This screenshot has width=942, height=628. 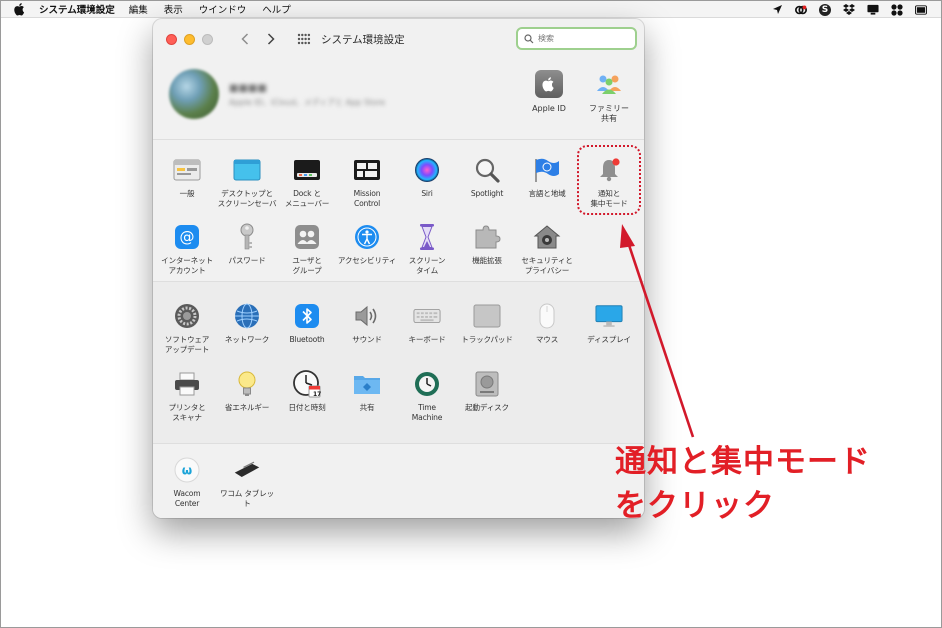 I want to click on lightbulb-icon, so click(x=247, y=384).